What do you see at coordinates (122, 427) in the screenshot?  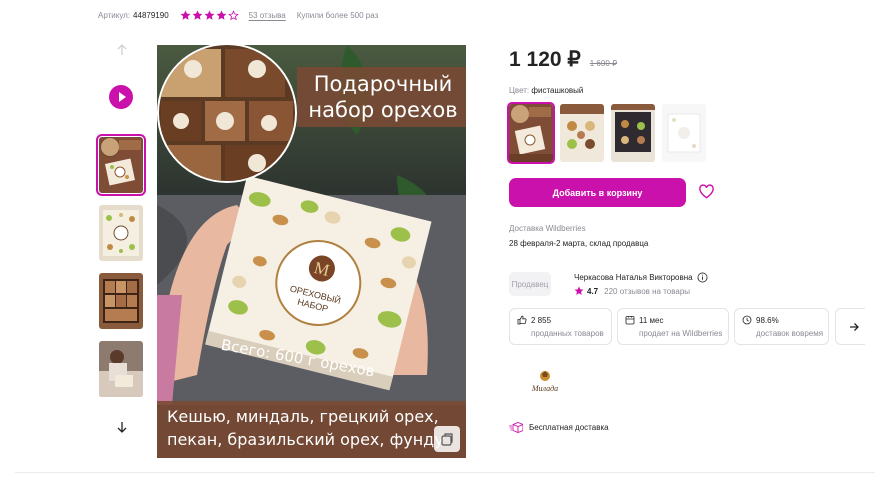 I see `arrow-down-icon` at bounding box center [122, 427].